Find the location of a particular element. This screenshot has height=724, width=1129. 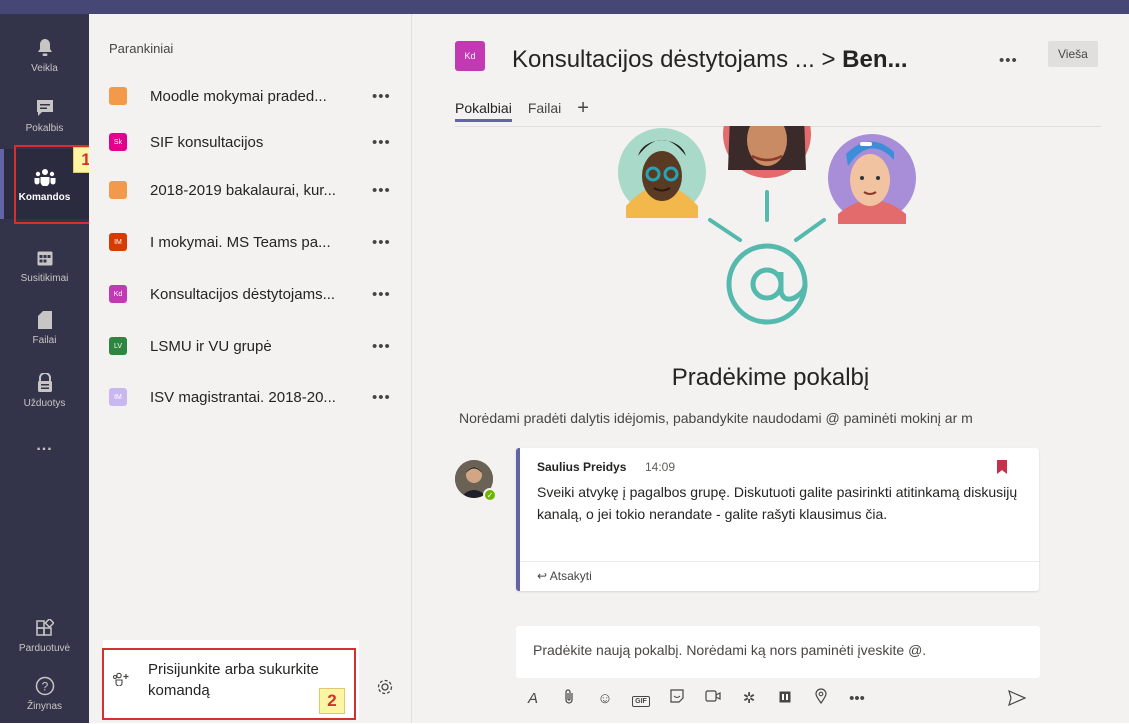

team-item: LV LSMU ir VU grupė ••• is located at coordinates (257, 346).